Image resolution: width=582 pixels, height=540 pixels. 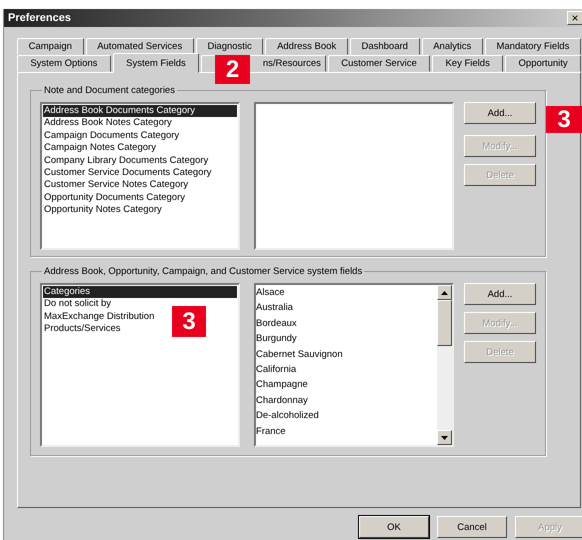 I want to click on list-box: Categories Do not solicit by MaxExchange Distribution Products/Services 3, so click(x=140, y=365).